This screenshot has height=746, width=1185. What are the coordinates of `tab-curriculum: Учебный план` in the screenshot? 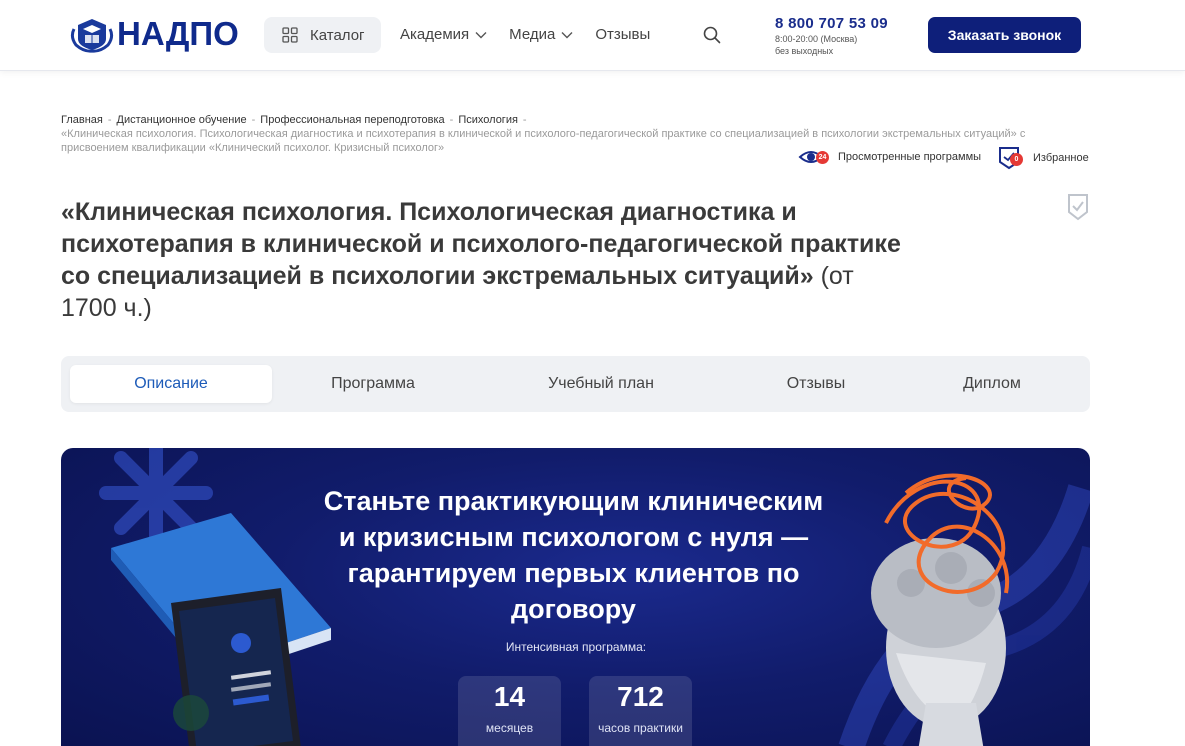 It's located at (601, 384).